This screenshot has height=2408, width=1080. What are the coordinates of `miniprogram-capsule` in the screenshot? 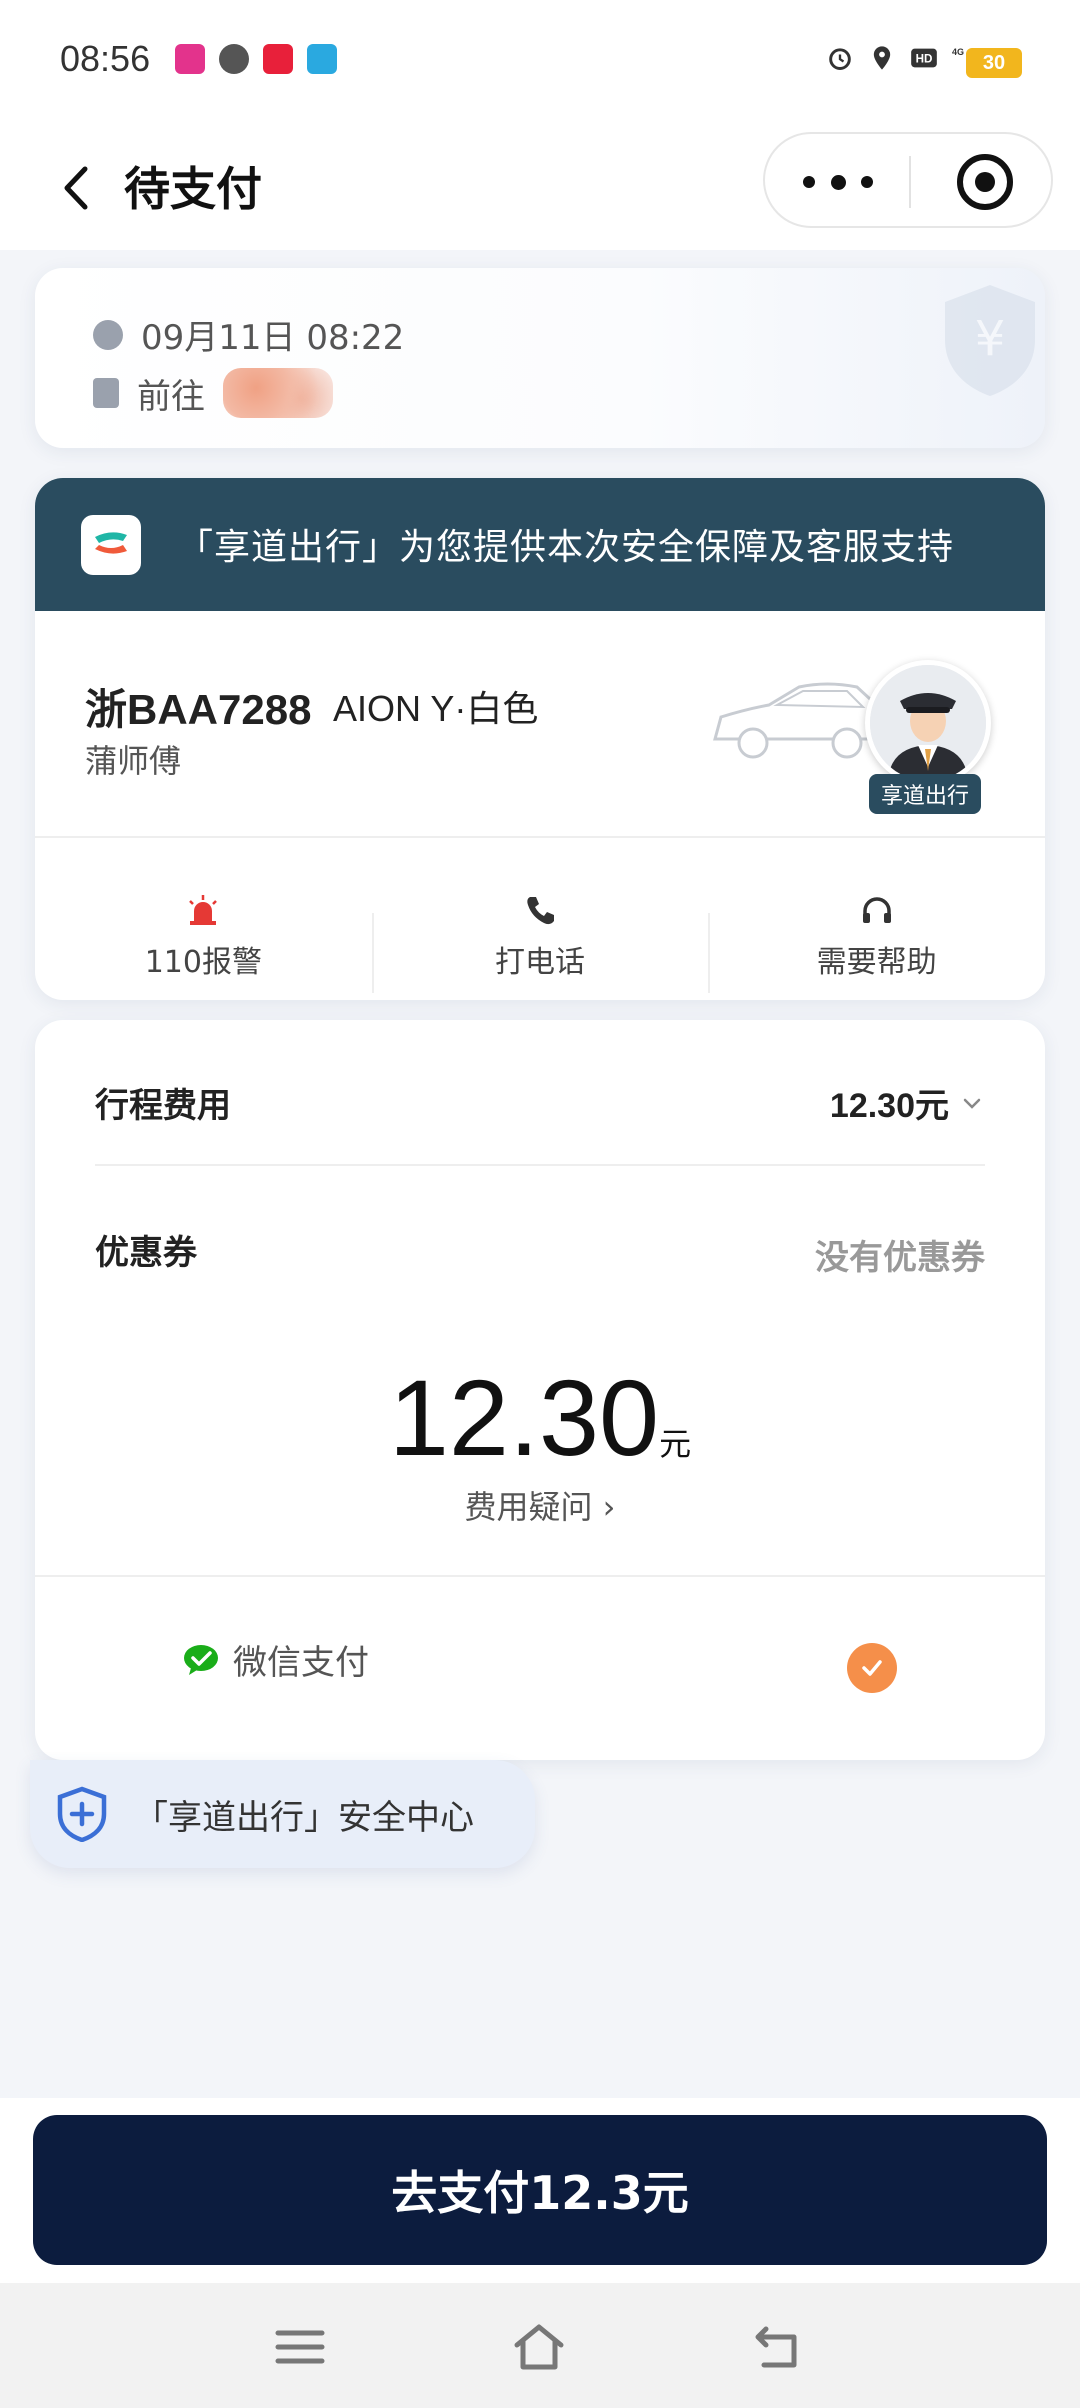 It's located at (908, 180).